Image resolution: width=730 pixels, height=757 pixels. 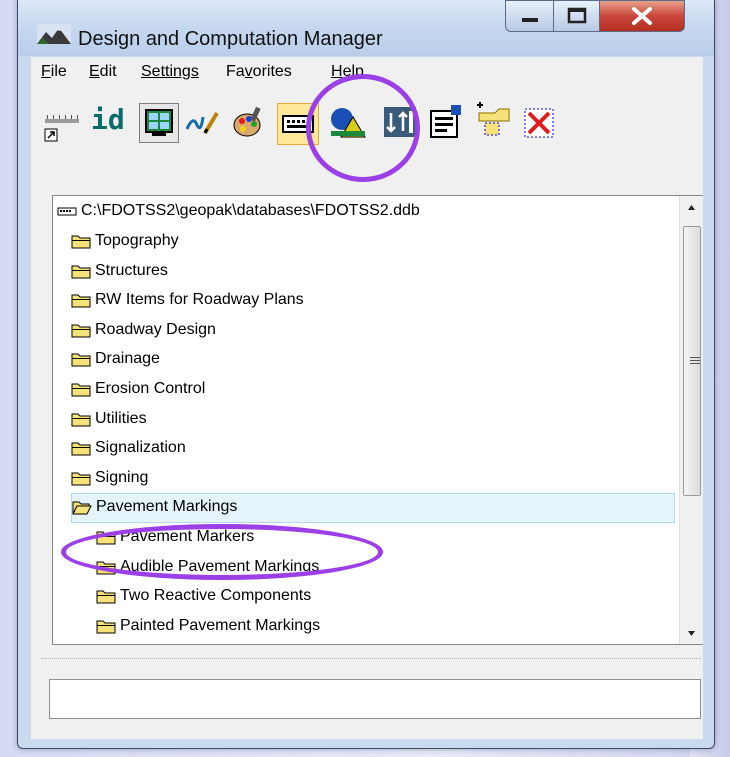 I want to click on tree-item-label: Pavement Markings, so click(x=167, y=507).